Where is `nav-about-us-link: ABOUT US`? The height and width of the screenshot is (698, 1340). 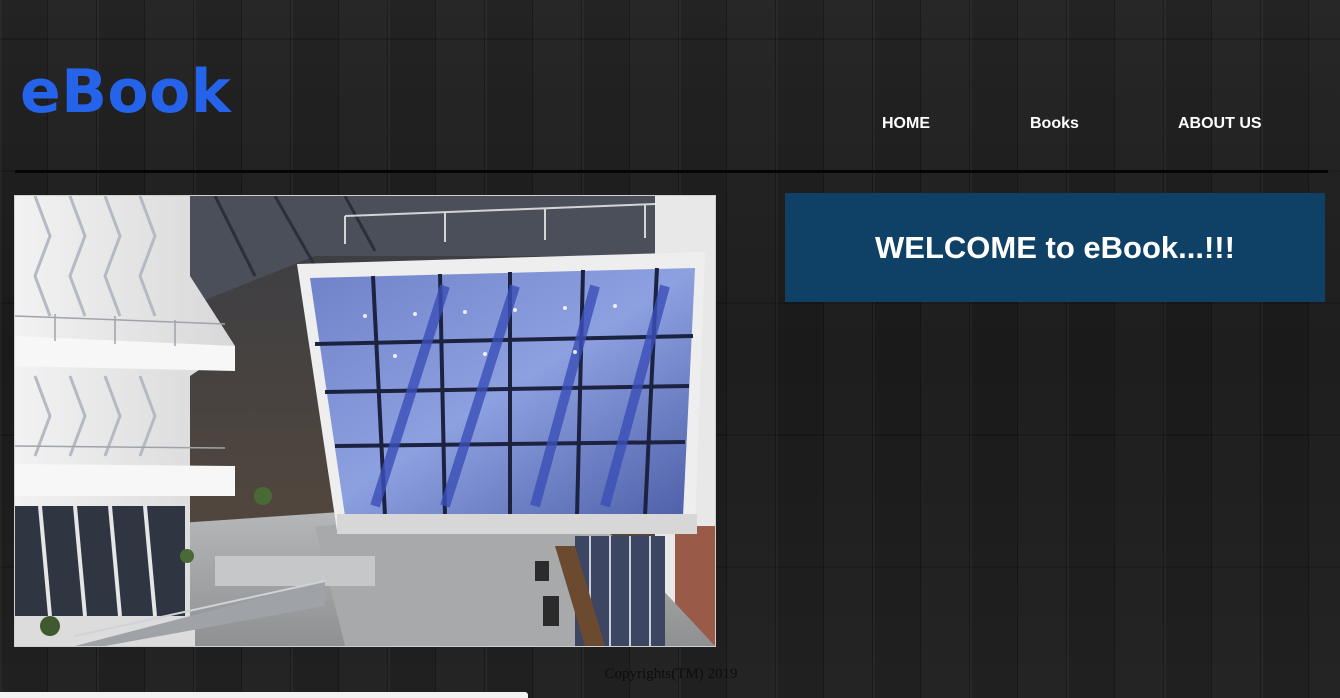
nav-about-us-link: ABOUT US is located at coordinates (1220, 124).